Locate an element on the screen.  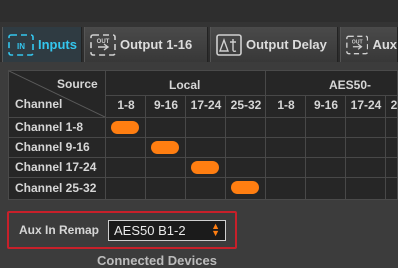
tab-label: Output 1-16 is located at coordinates (156, 44).